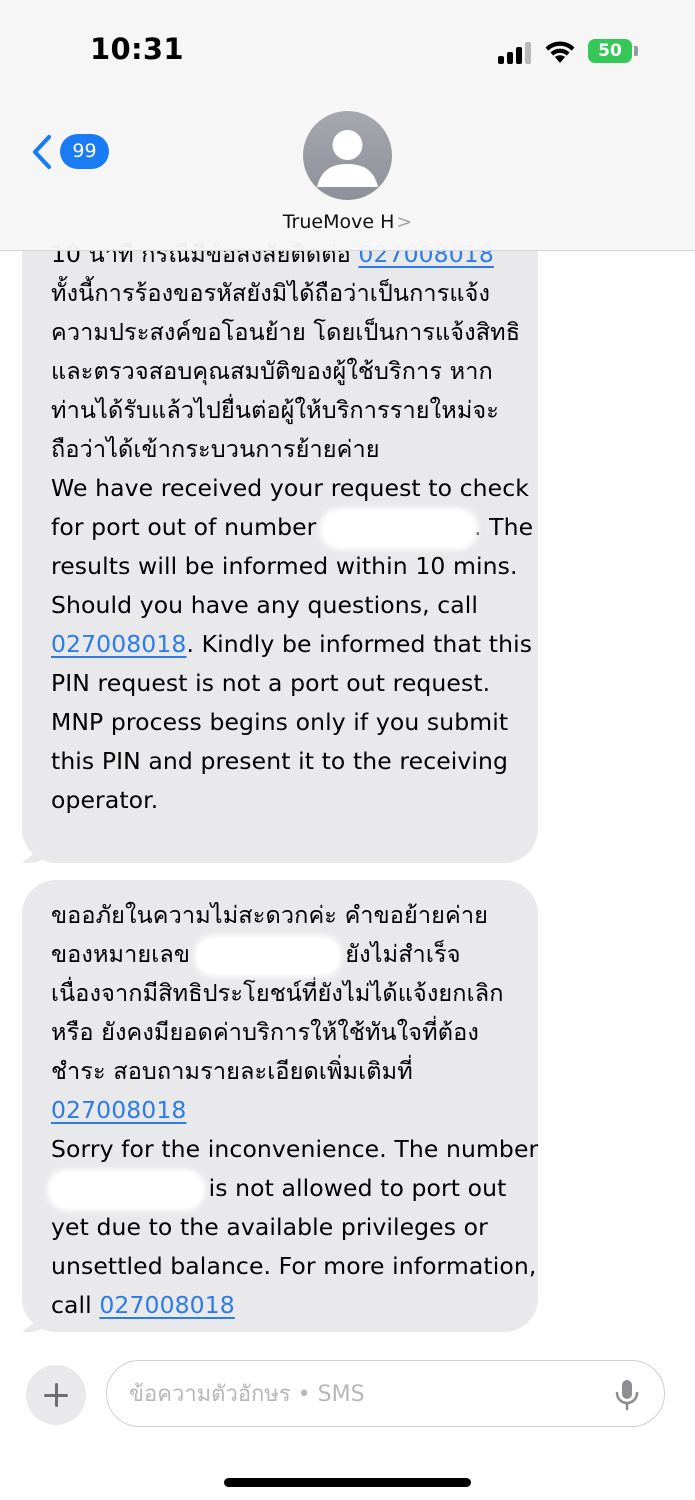 Image resolution: width=695 pixels, height=1500 pixels. What do you see at coordinates (42, 152) in the screenshot?
I see `back-chevron-icon` at bounding box center [42, 152].